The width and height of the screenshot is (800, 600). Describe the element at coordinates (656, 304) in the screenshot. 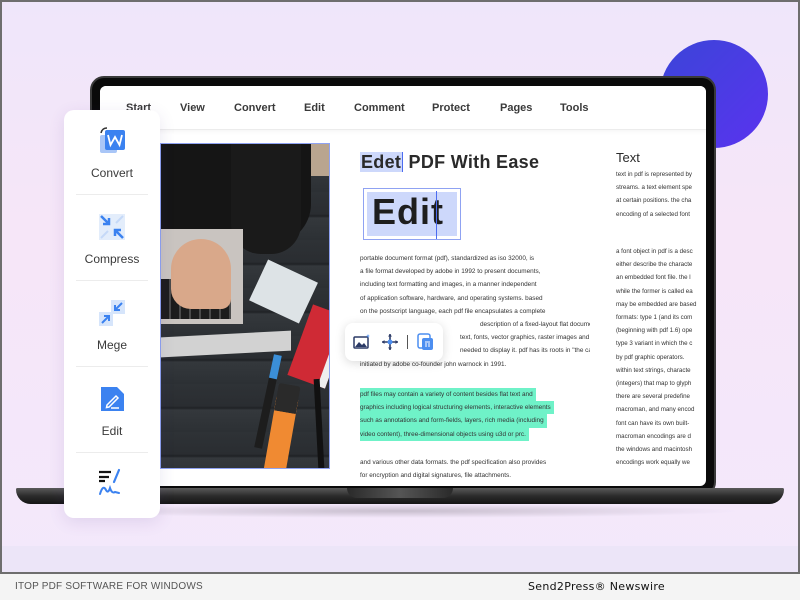

I see `text-line: may be embedded are based` at that location.